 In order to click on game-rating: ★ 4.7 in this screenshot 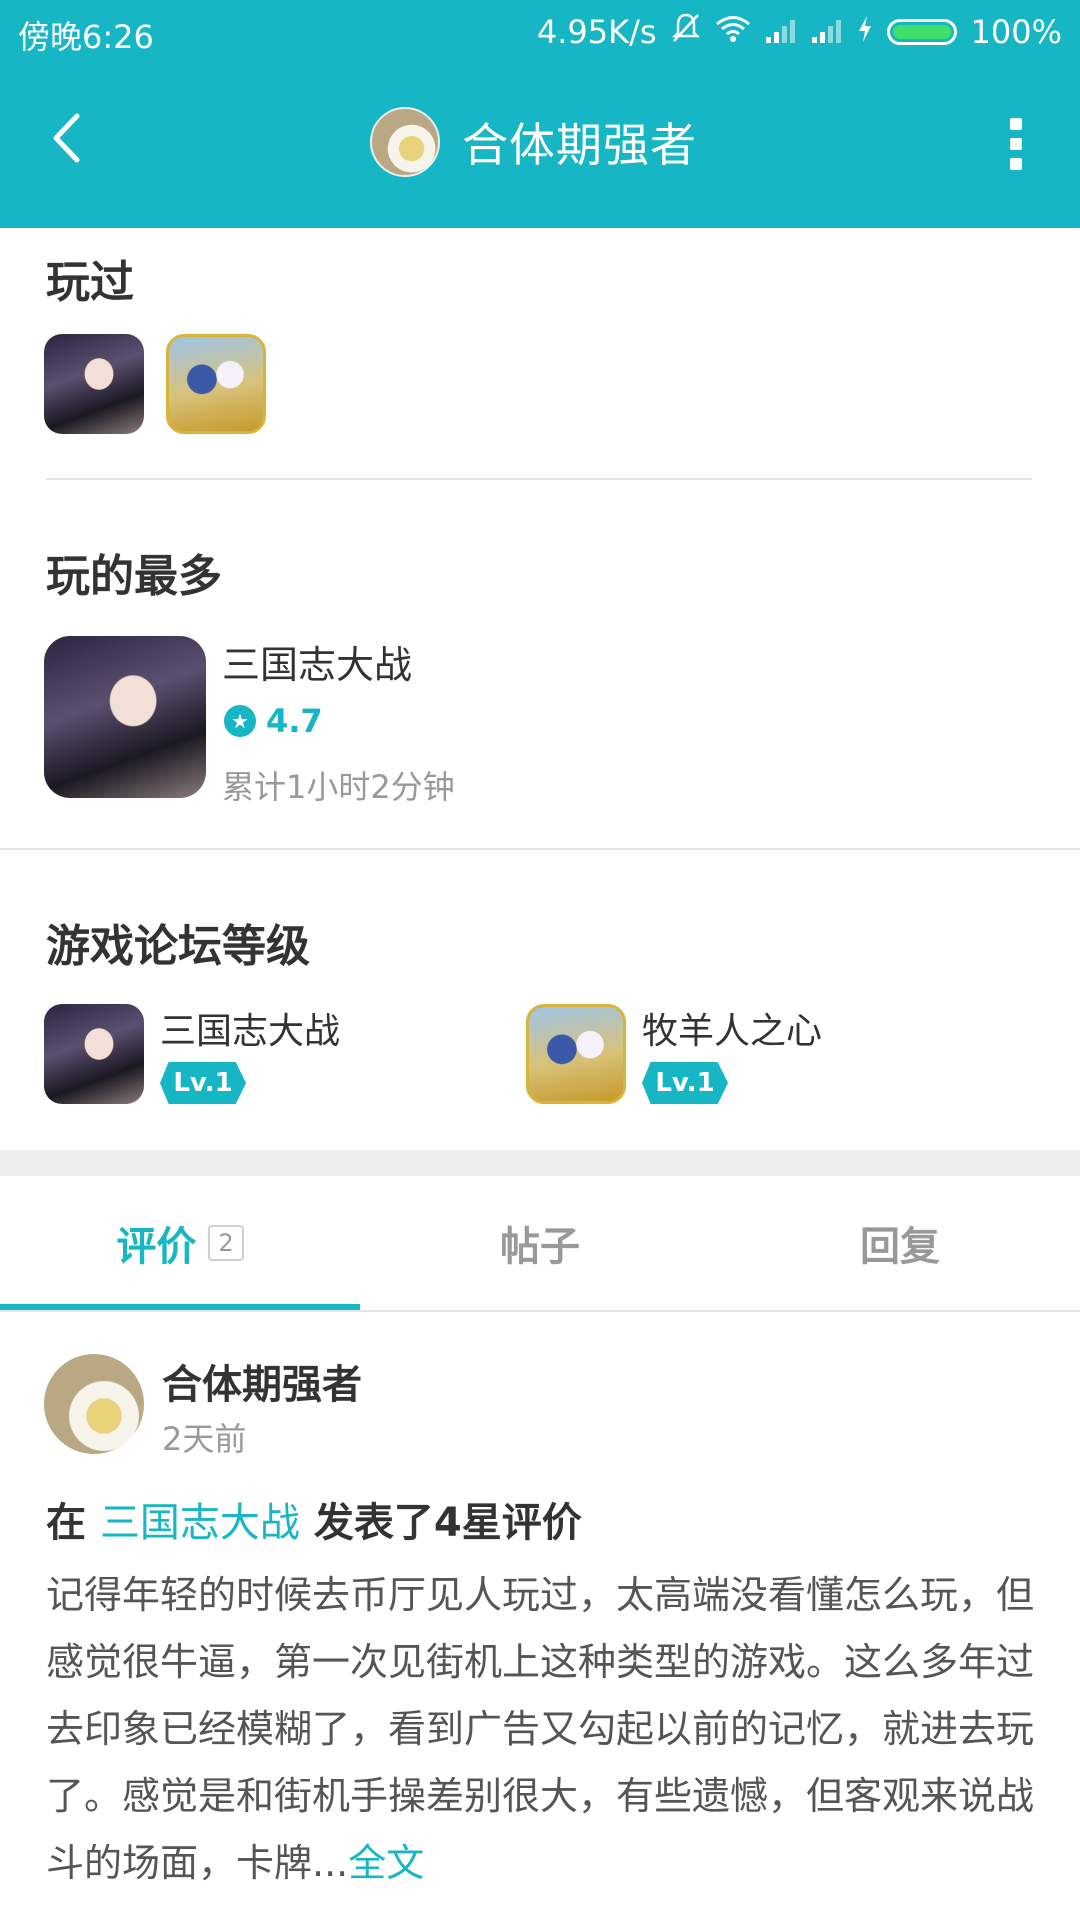, I will do `click(273, 721)`.